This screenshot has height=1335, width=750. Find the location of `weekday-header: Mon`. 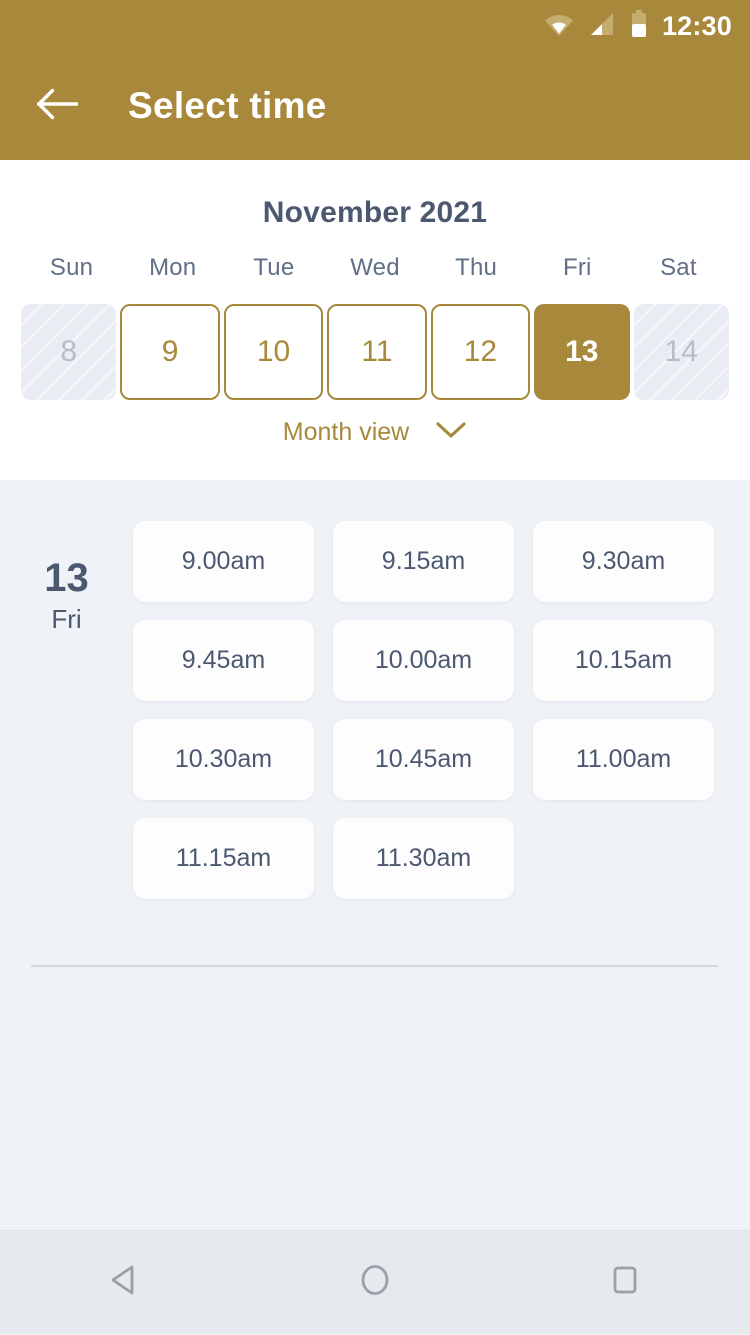

weekday-header: Mon is located at coordinates (173, 267).